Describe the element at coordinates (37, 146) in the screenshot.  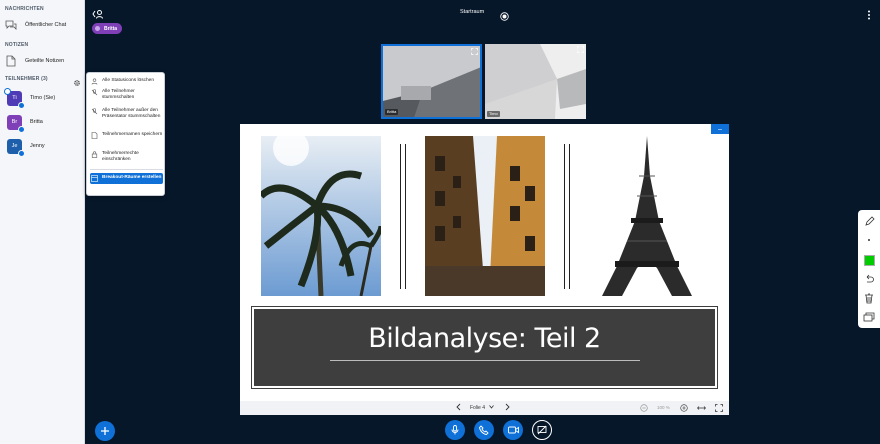
I see `user-name: Jenny` at that location.